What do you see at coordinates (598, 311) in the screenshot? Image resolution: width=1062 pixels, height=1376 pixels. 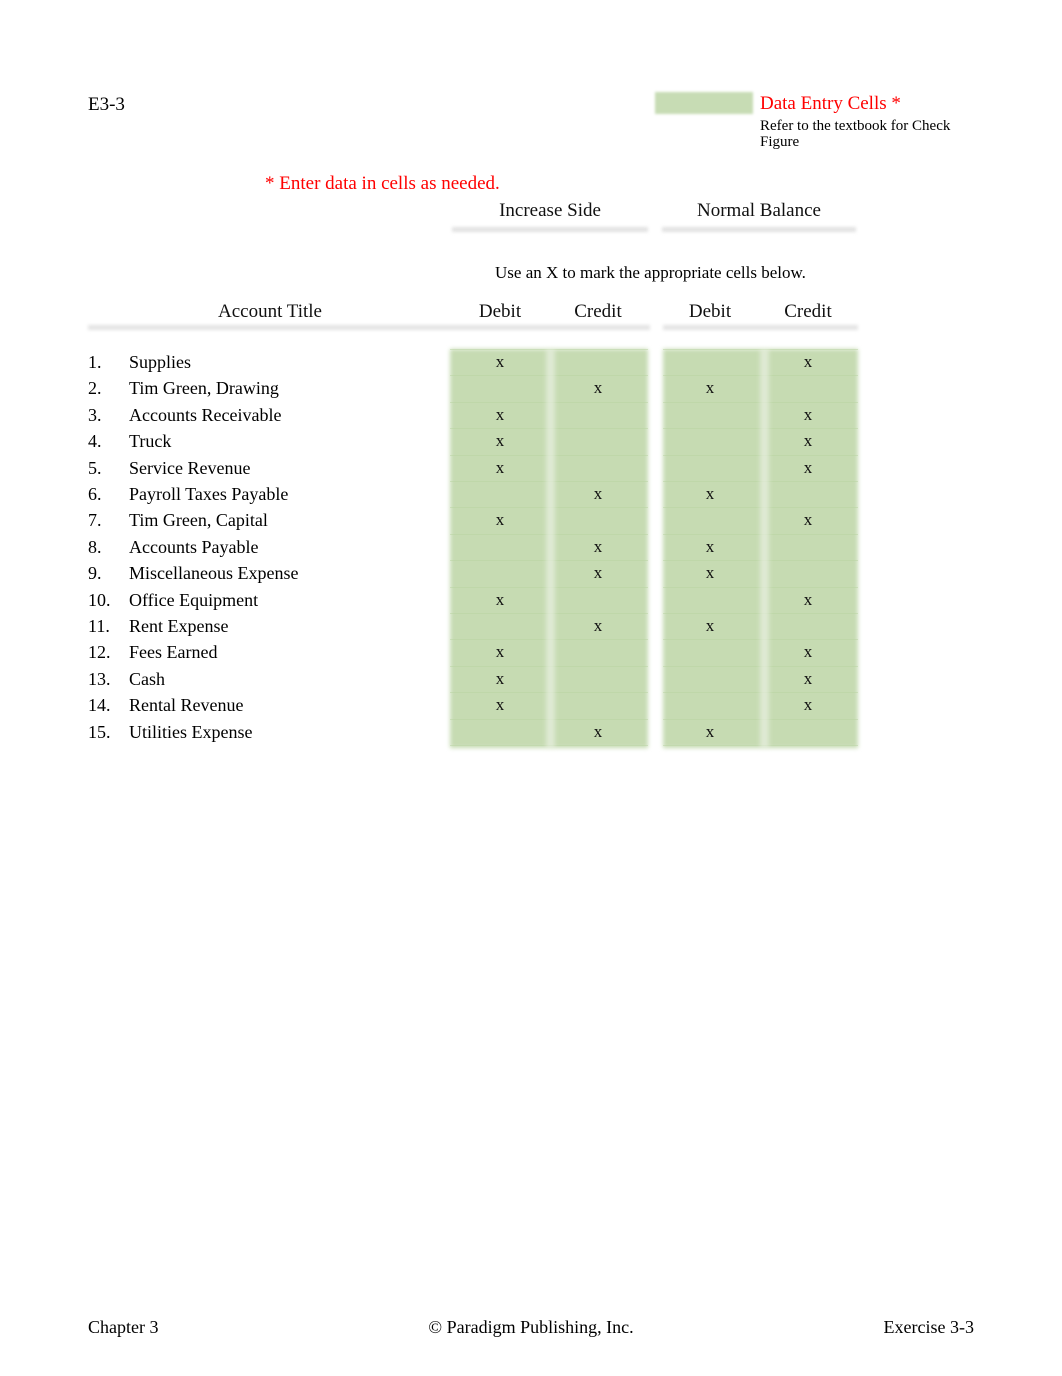 I see `column-header-increase-credit: Credit` at bounding box center [598, 311].